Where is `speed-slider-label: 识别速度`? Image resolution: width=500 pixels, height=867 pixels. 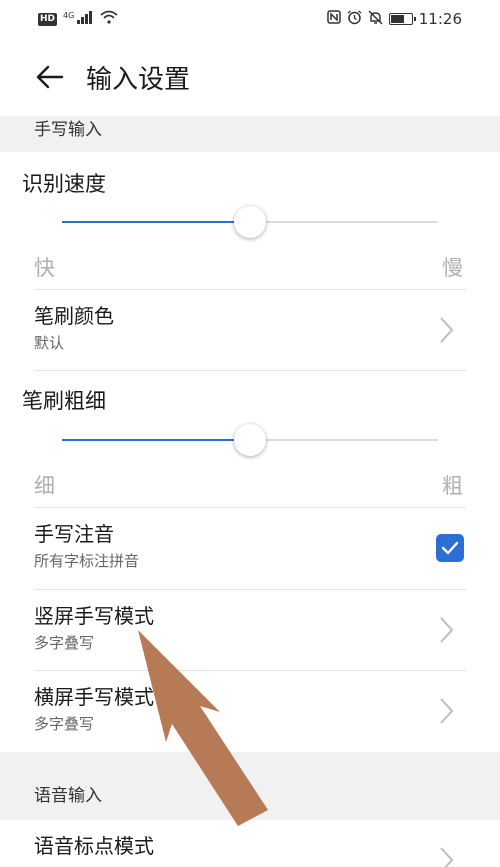 speed-slider-label: 识别速度 is located at coordinates (64, 184).